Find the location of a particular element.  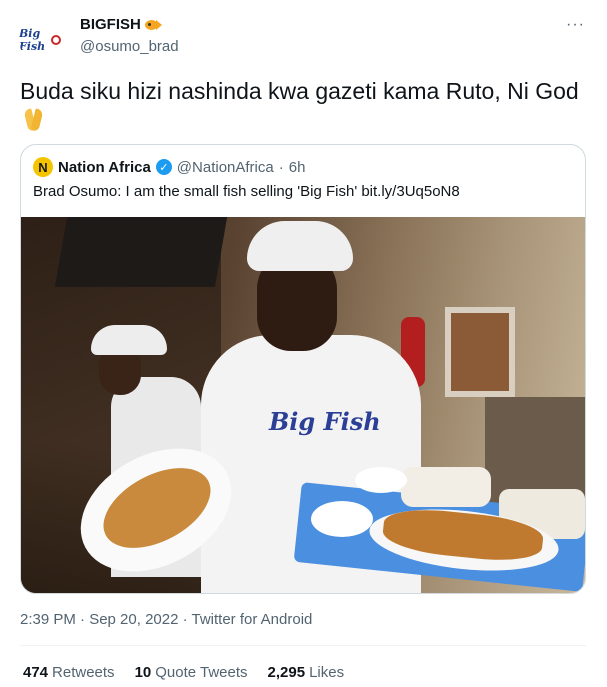

quoted-avatar: N is located at coordinates (43, 167).